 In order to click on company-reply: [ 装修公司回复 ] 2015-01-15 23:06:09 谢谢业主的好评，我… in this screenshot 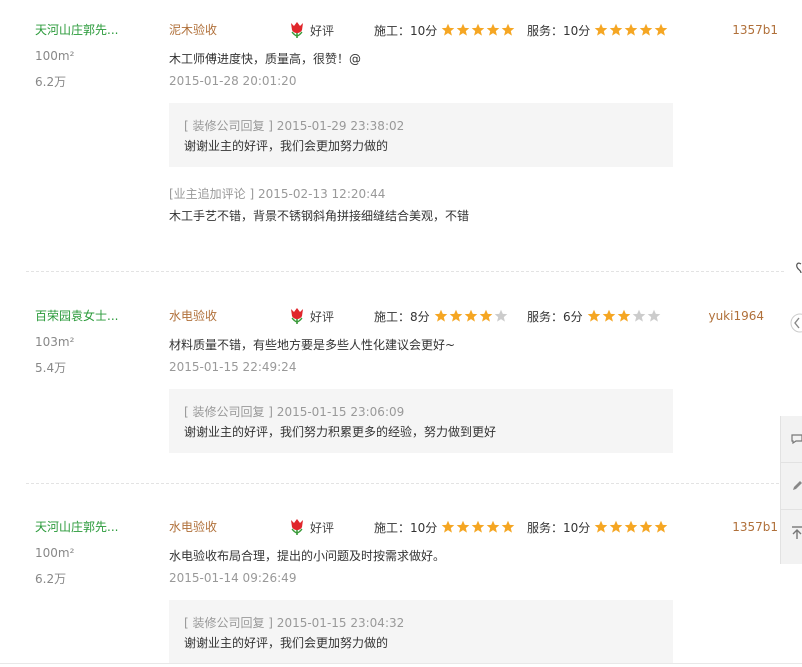, I will do `click(421, 421)`.